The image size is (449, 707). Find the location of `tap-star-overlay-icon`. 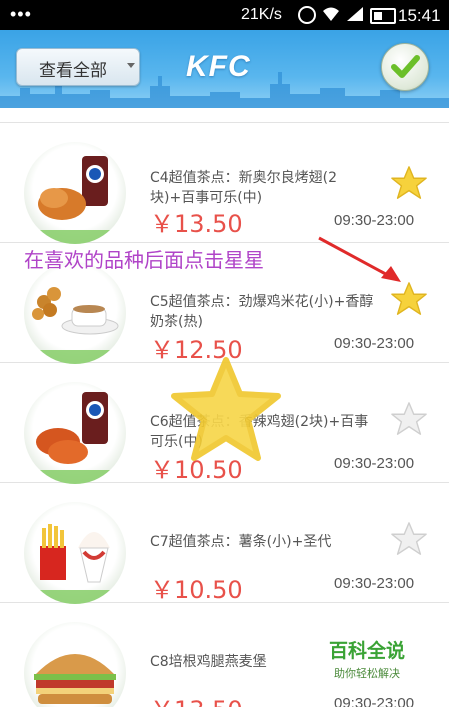

tap-star-overlay-icon is located at coordinates (226, 409).